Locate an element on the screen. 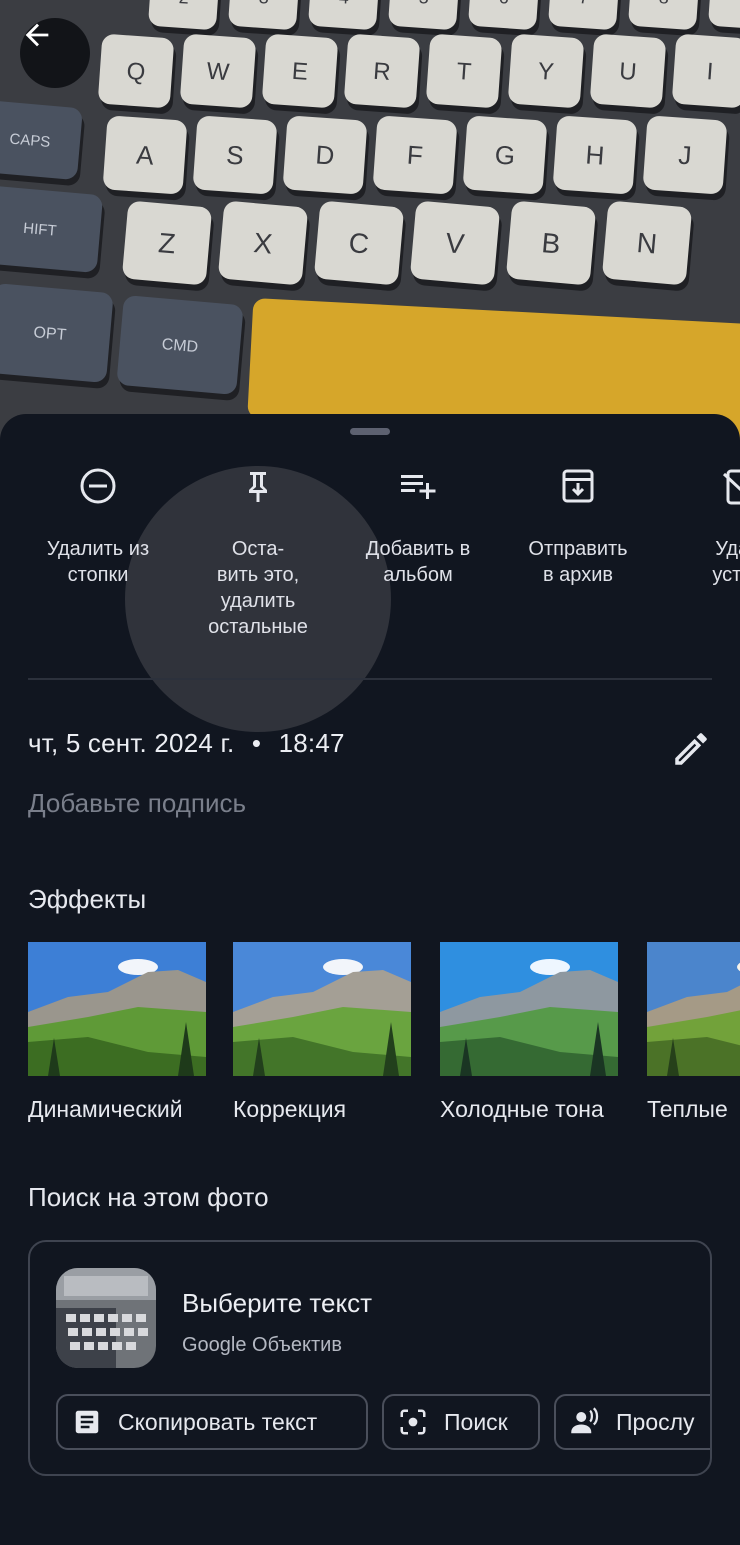  key-5: 5 is located at coordinates (425, 18).